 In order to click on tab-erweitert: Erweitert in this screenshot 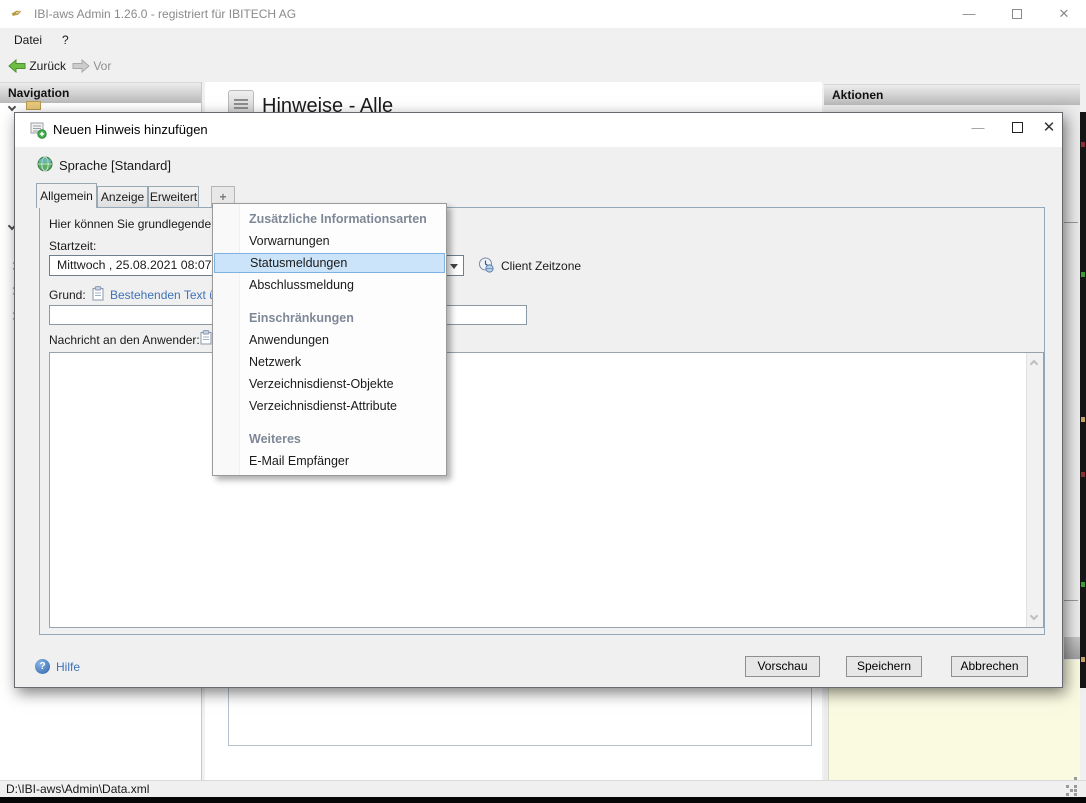, I will do `click(173, 196)`.